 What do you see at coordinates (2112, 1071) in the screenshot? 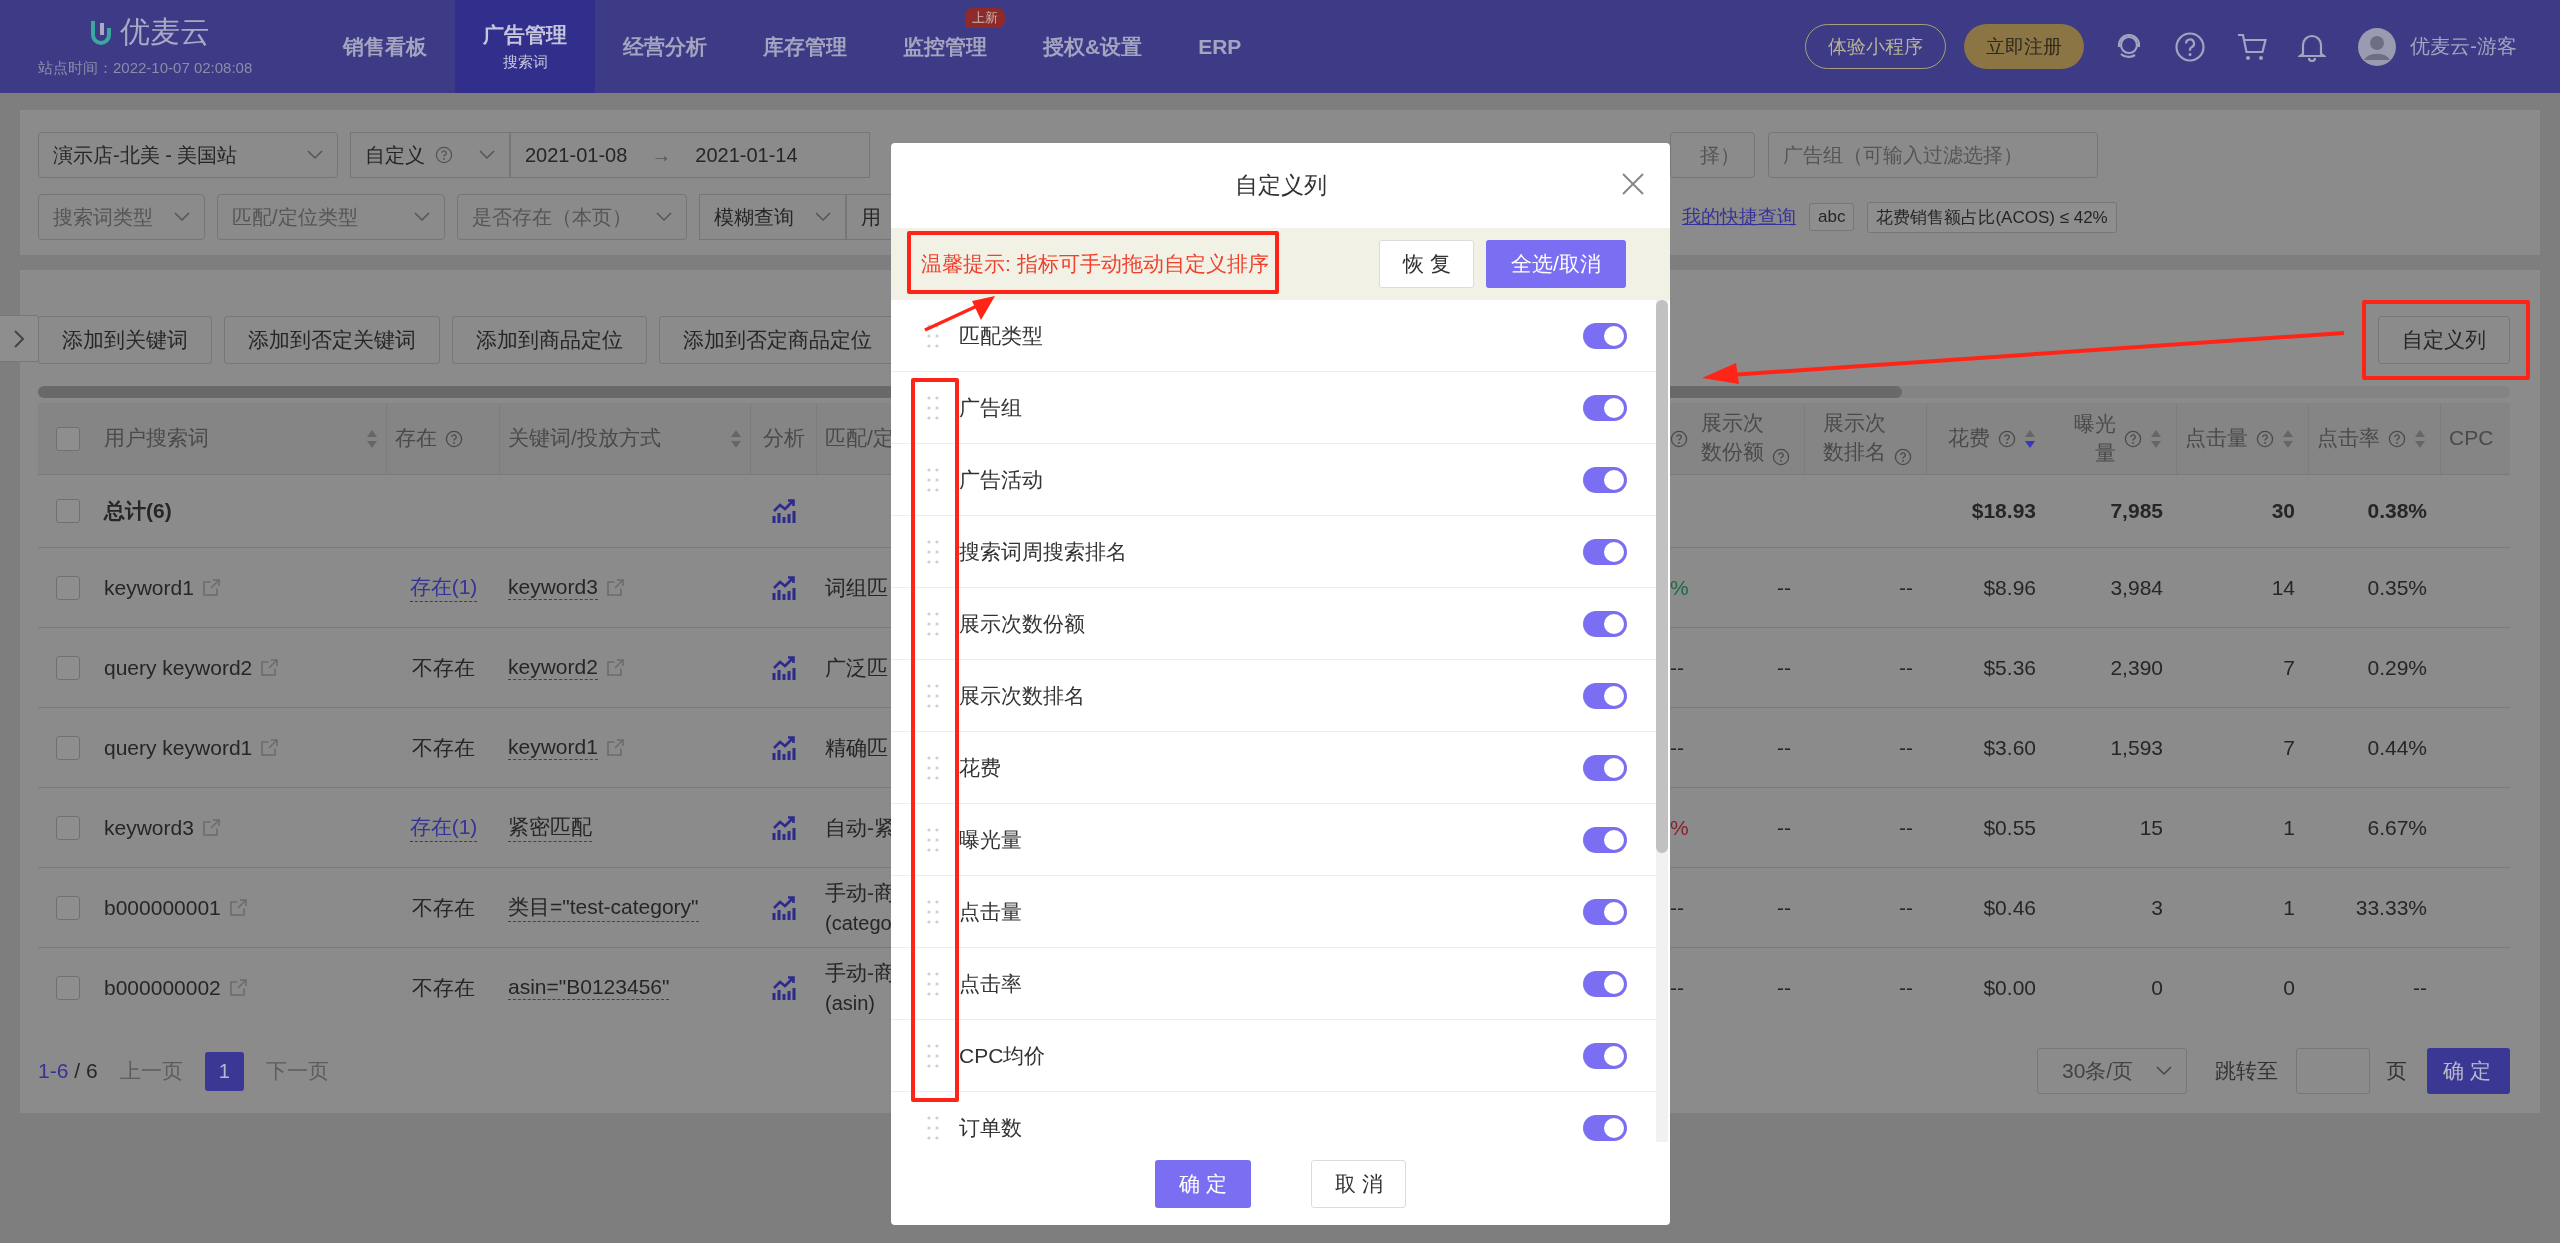
I see `page-size-select: 30条/页` at bounding box center [2112, 1071].